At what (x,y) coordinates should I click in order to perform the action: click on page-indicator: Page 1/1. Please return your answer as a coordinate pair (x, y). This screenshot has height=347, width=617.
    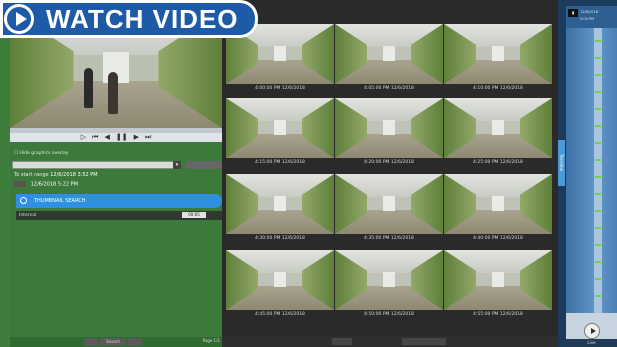
    Looking at the image, I should click on (211, 340).